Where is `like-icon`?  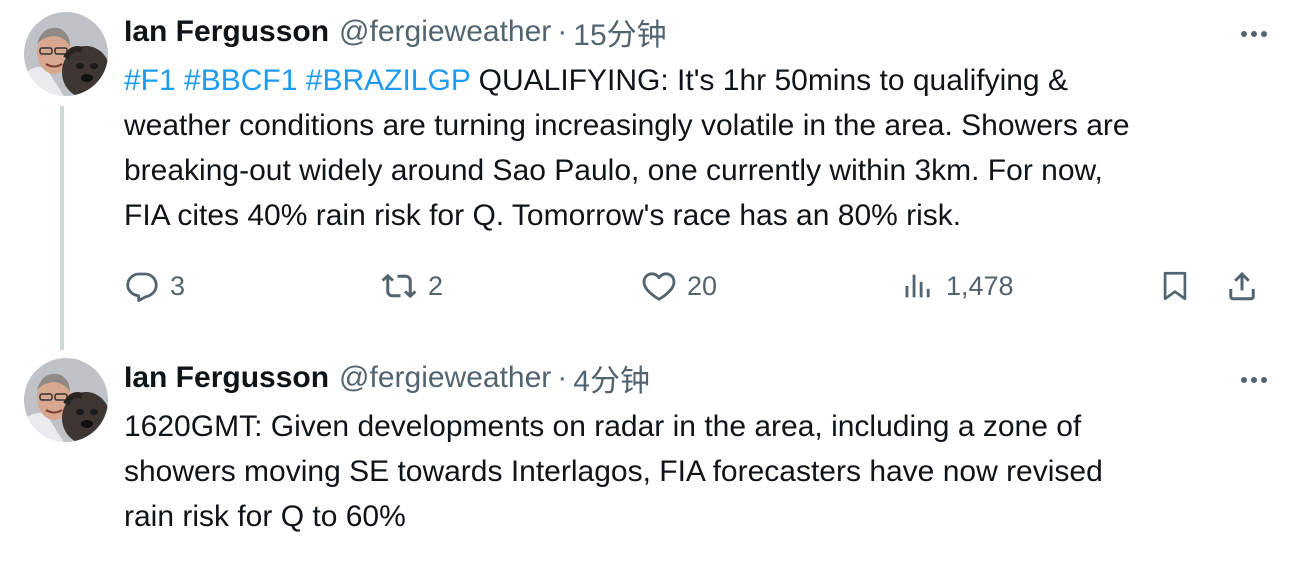
like-icon is located at coordinates (659, 286).